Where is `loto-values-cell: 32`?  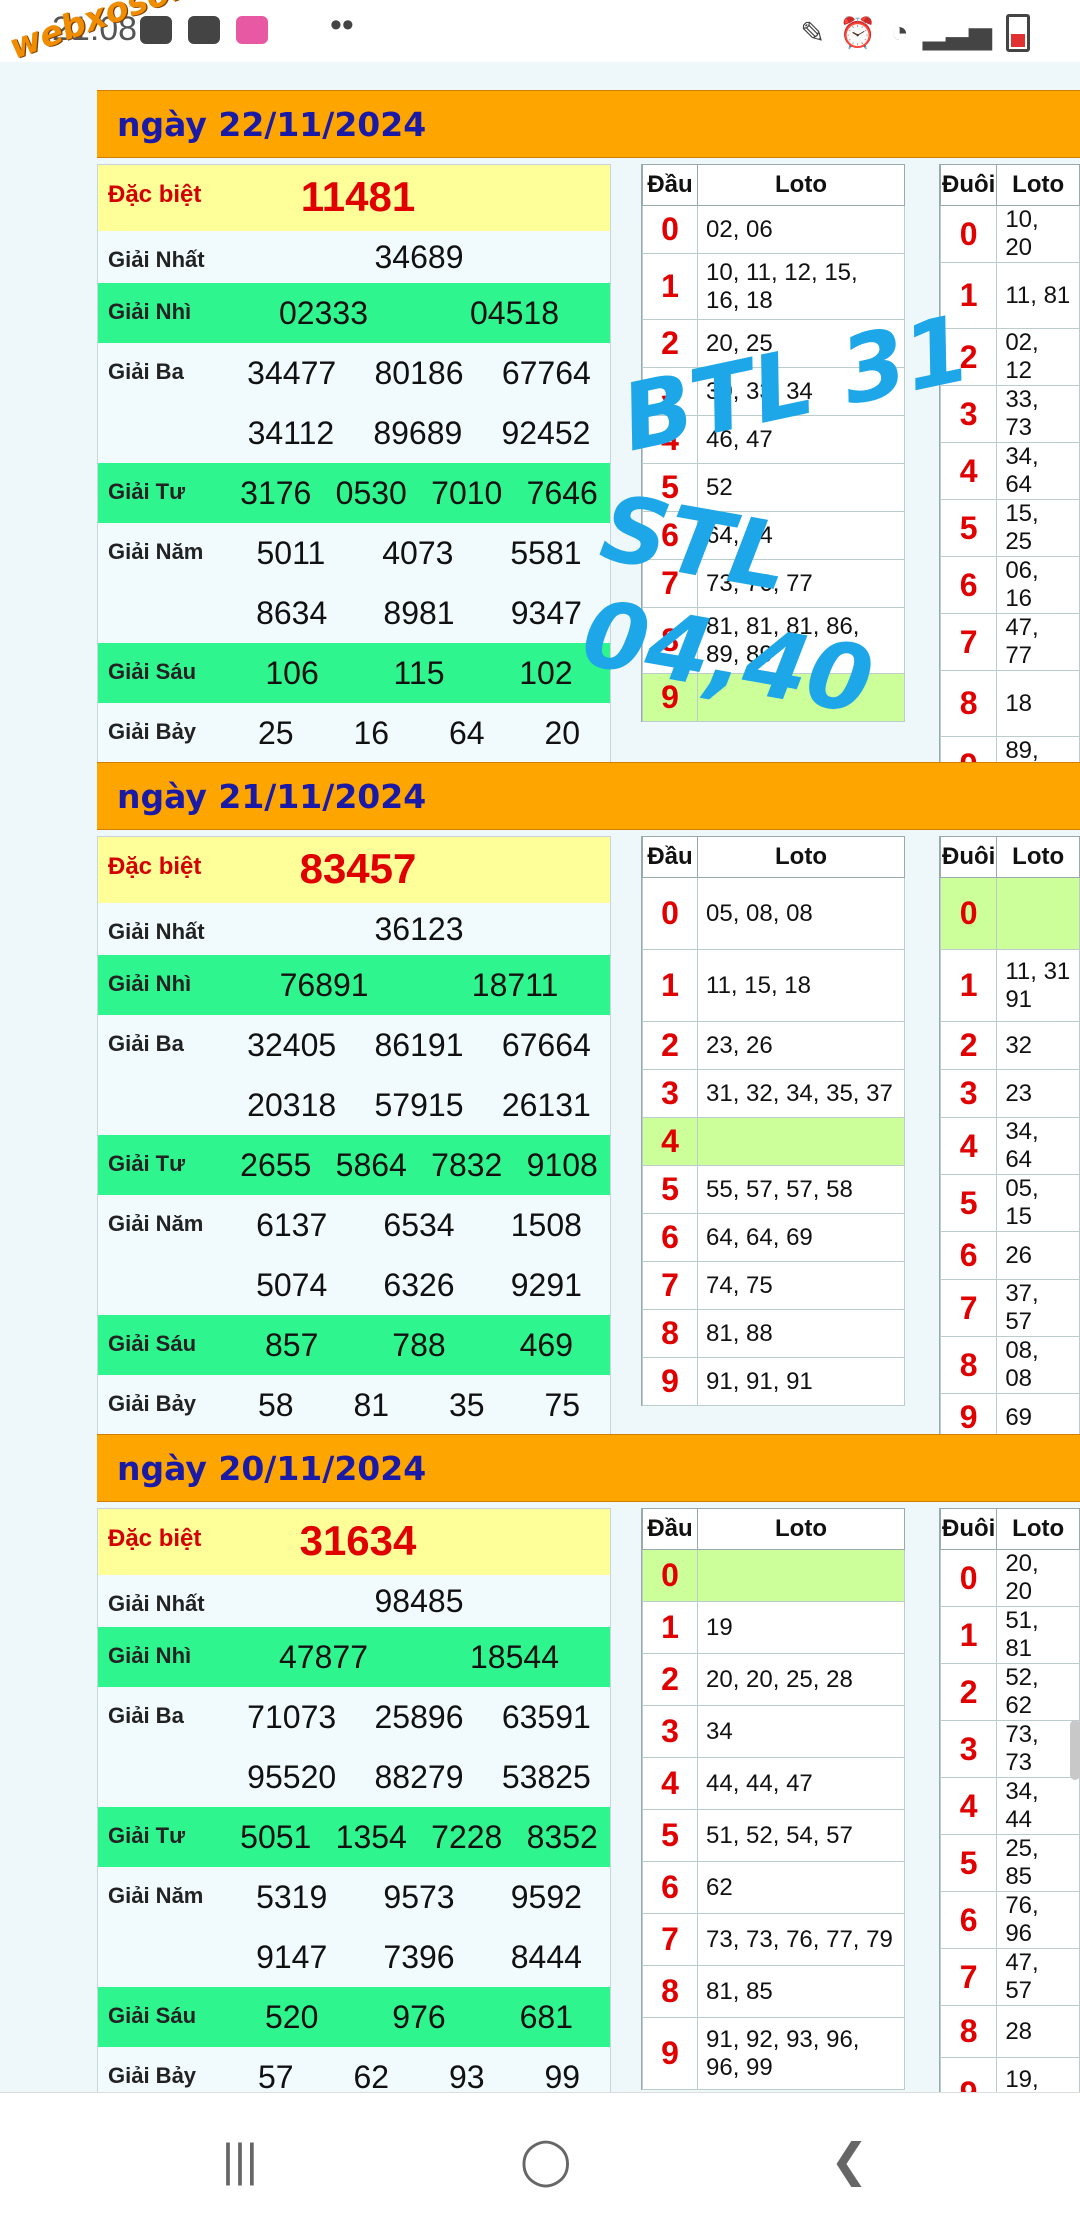 loto-values-cell: 32 is located at coordinates (1038, 1045).